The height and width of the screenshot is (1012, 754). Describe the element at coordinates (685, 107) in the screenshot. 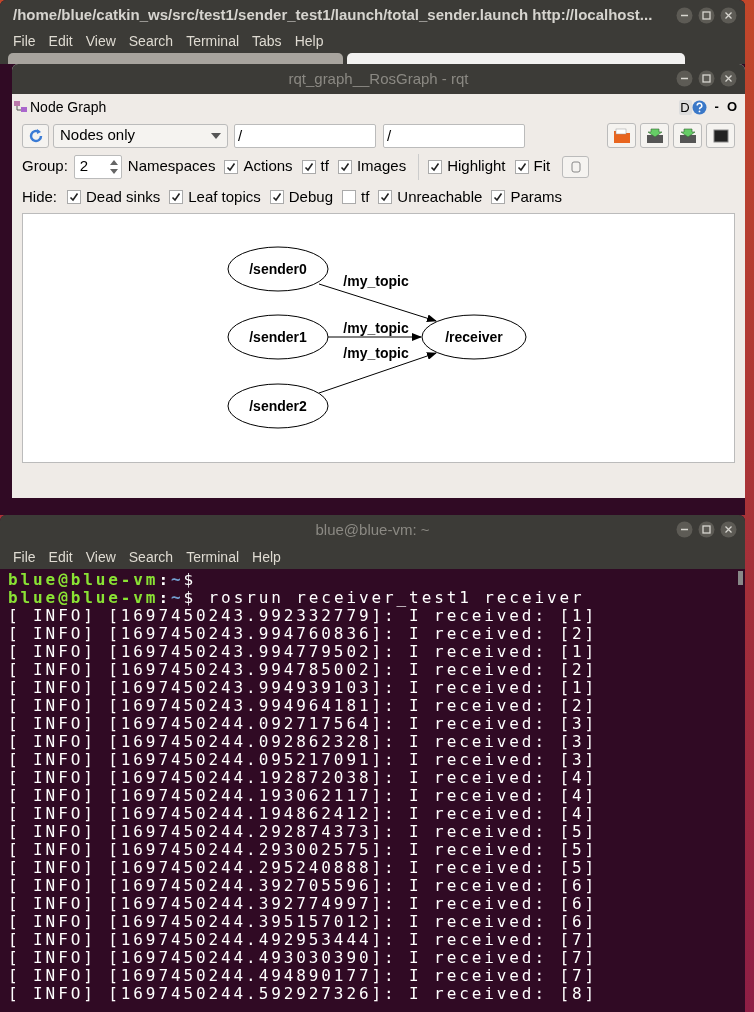

I see `dock-button: D` at that location.